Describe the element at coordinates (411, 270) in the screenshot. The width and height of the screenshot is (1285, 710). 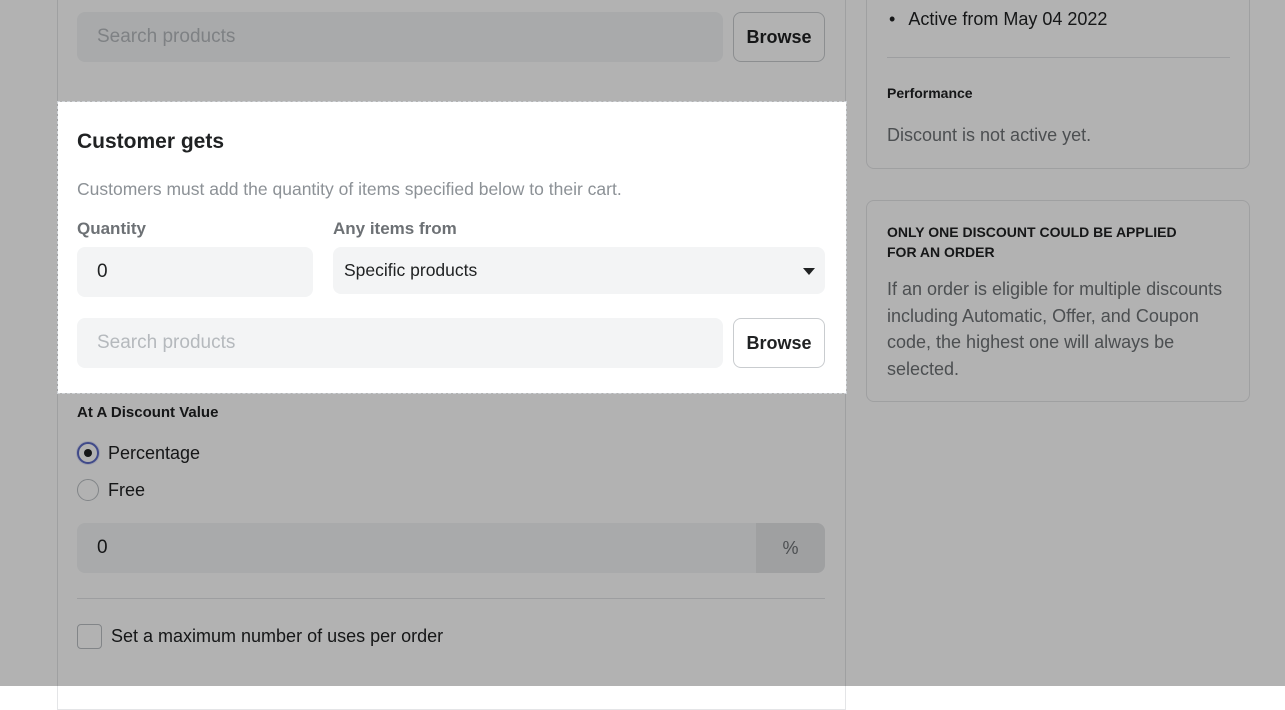
I see `any-items-value: Specific products` at that location.